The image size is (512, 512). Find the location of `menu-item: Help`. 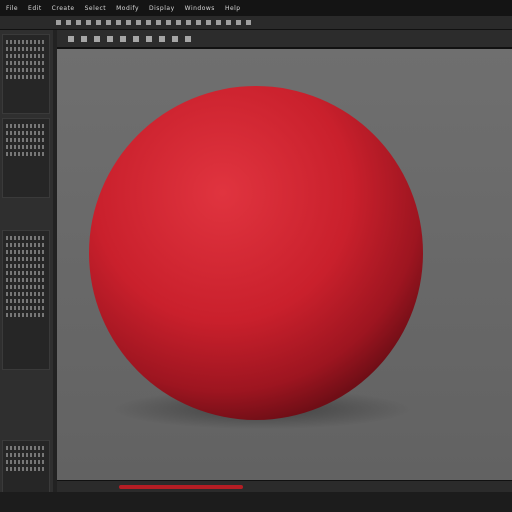

menu-item: Help is located at coordinates (233, 8).